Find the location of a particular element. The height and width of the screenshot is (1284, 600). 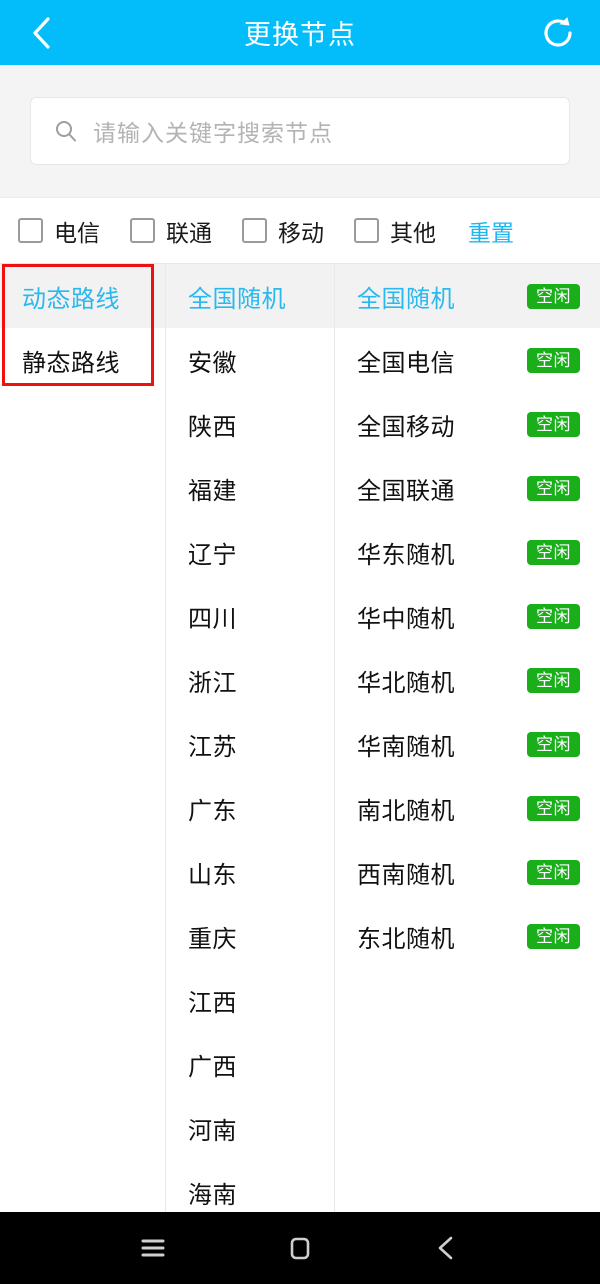

region-item-label: 河南 is located at coordinates (212, 1131).